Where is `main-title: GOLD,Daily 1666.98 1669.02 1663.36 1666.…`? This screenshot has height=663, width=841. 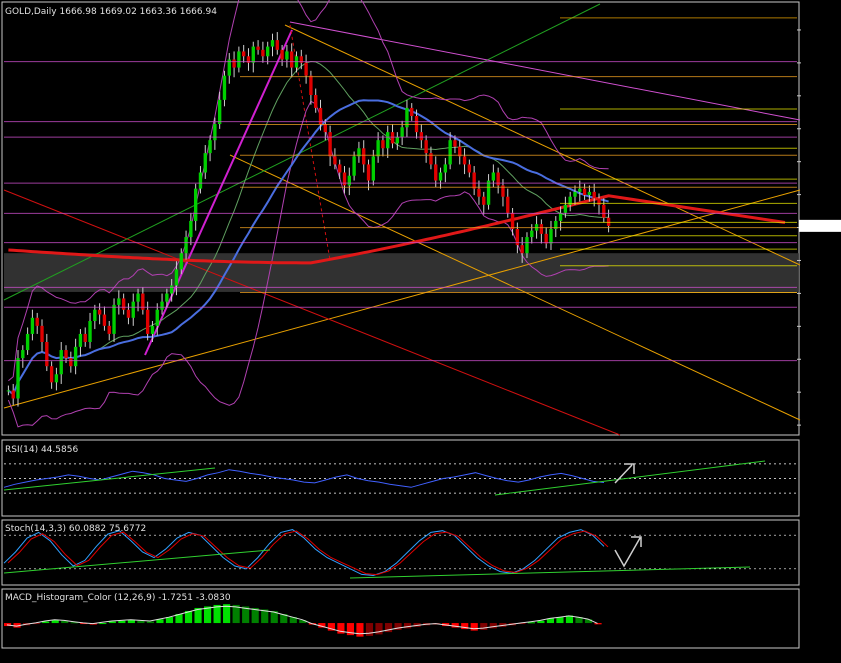 main-title: GOLD,Daily 1666.98 1669.02 1663.36 1666.… is located at coordinates (111, 12).